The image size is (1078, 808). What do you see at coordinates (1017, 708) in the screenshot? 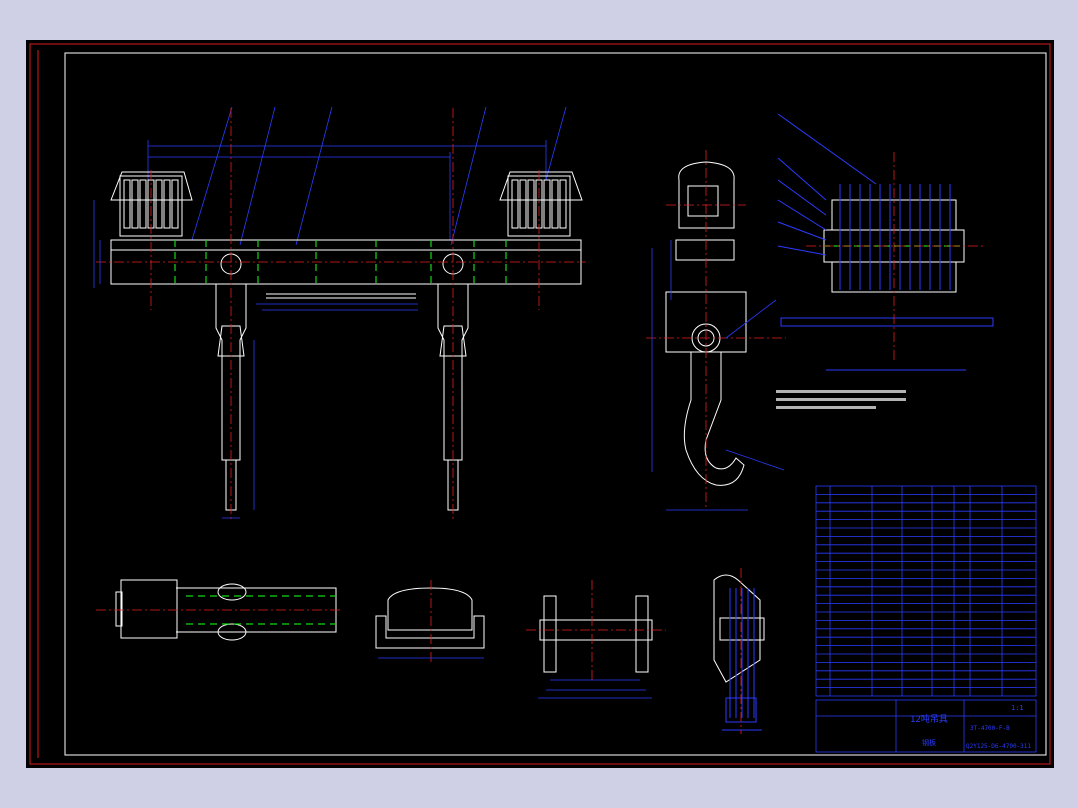
I see `scale-value: 1:1` at bounding box center [1017, 708].